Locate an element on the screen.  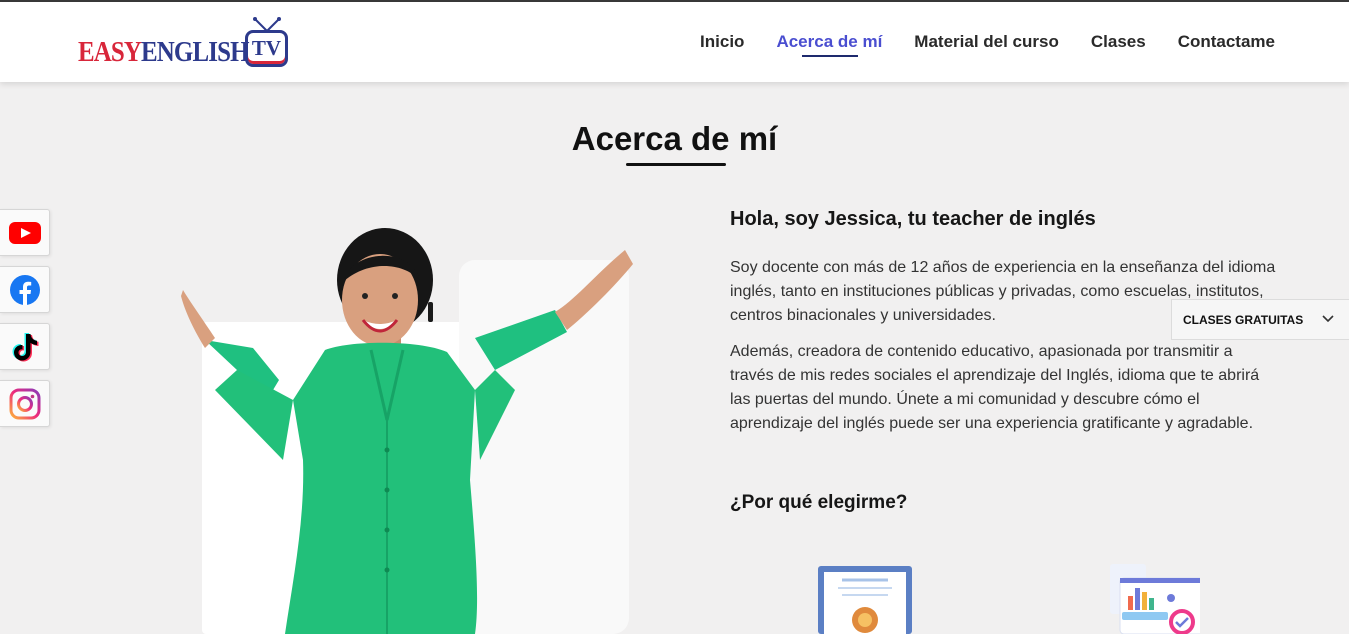
page-title: Acerca de mí is located at coordinates (674, 138).